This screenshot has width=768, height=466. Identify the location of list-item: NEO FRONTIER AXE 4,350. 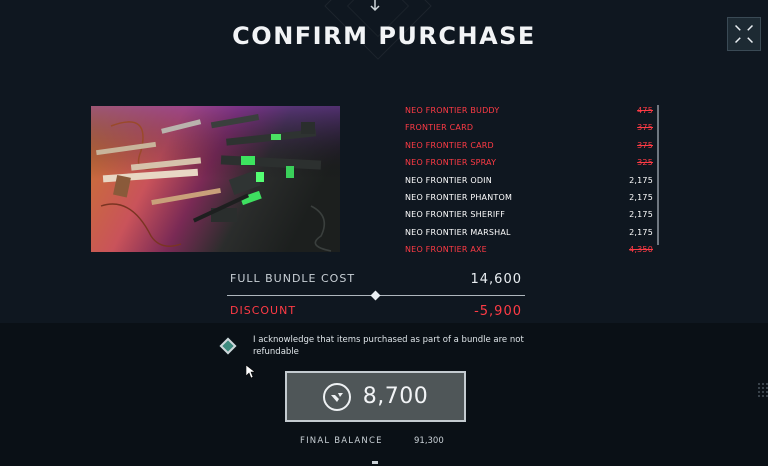
(530, 249).